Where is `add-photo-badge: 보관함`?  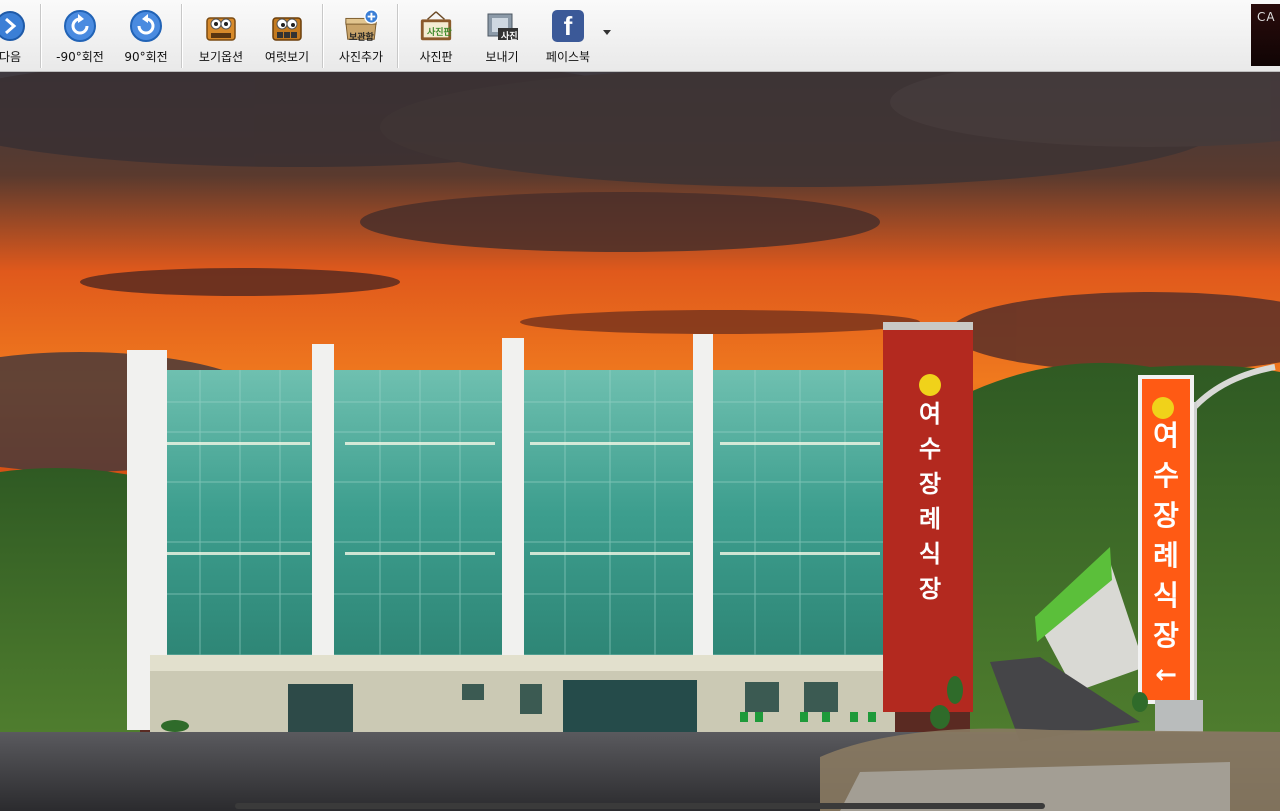 add-photo-badge: 보관함 is located at coordinates (361, 38).